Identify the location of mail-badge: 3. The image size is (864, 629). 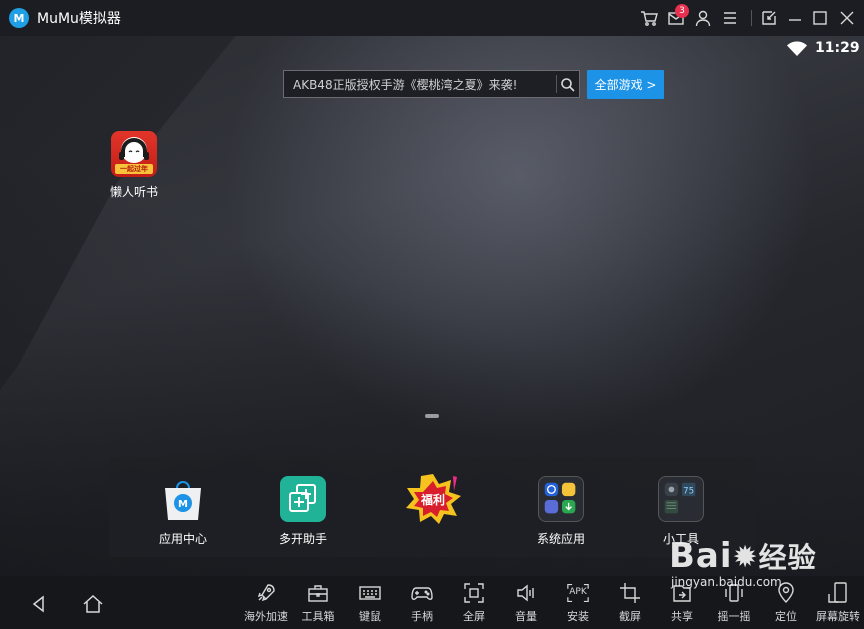
(682, 11).